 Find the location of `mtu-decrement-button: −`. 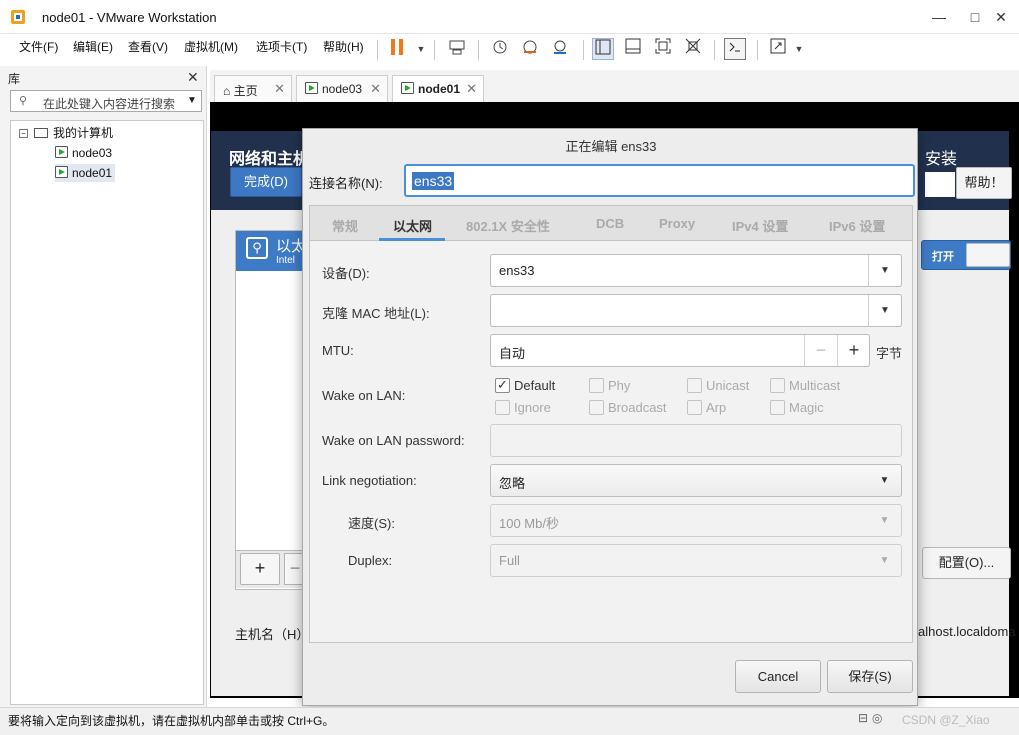

mtu-decrement-button: − is located at coordinates (820, 350).